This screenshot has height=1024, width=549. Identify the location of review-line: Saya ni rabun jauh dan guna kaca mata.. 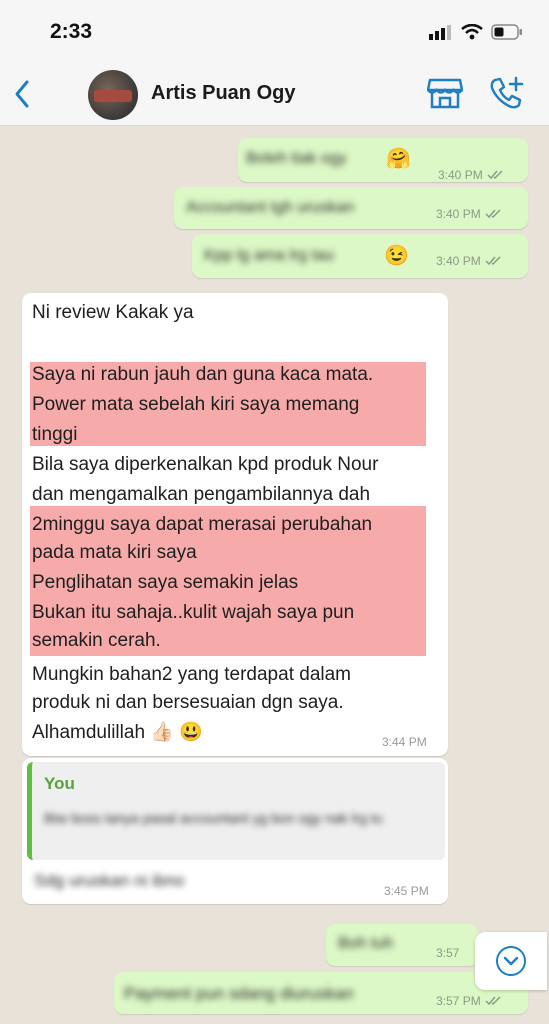
(203, 374).